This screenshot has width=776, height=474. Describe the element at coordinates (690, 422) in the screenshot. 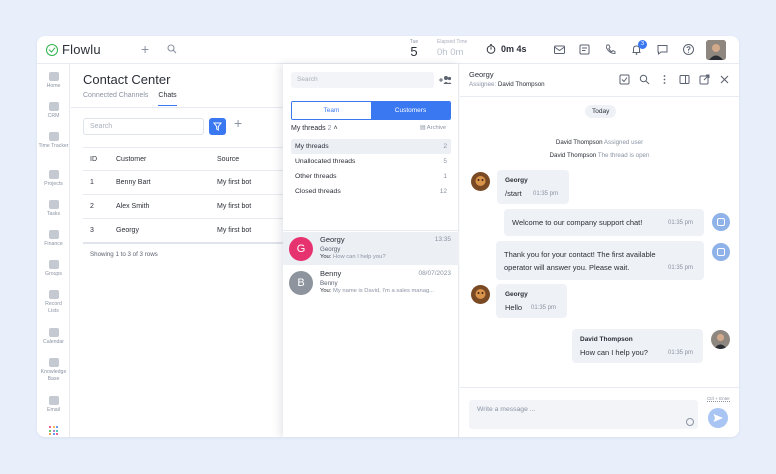

I see `emoji-icon` at that location.